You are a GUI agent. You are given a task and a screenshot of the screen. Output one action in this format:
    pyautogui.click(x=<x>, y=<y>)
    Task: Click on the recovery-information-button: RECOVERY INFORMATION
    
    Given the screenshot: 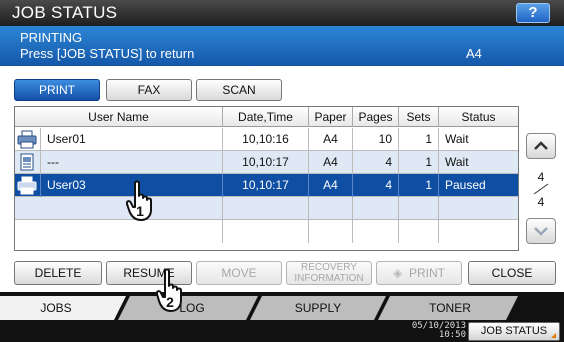 What is the action you would take?
    pyautogui.click(x=329, y=273)
    